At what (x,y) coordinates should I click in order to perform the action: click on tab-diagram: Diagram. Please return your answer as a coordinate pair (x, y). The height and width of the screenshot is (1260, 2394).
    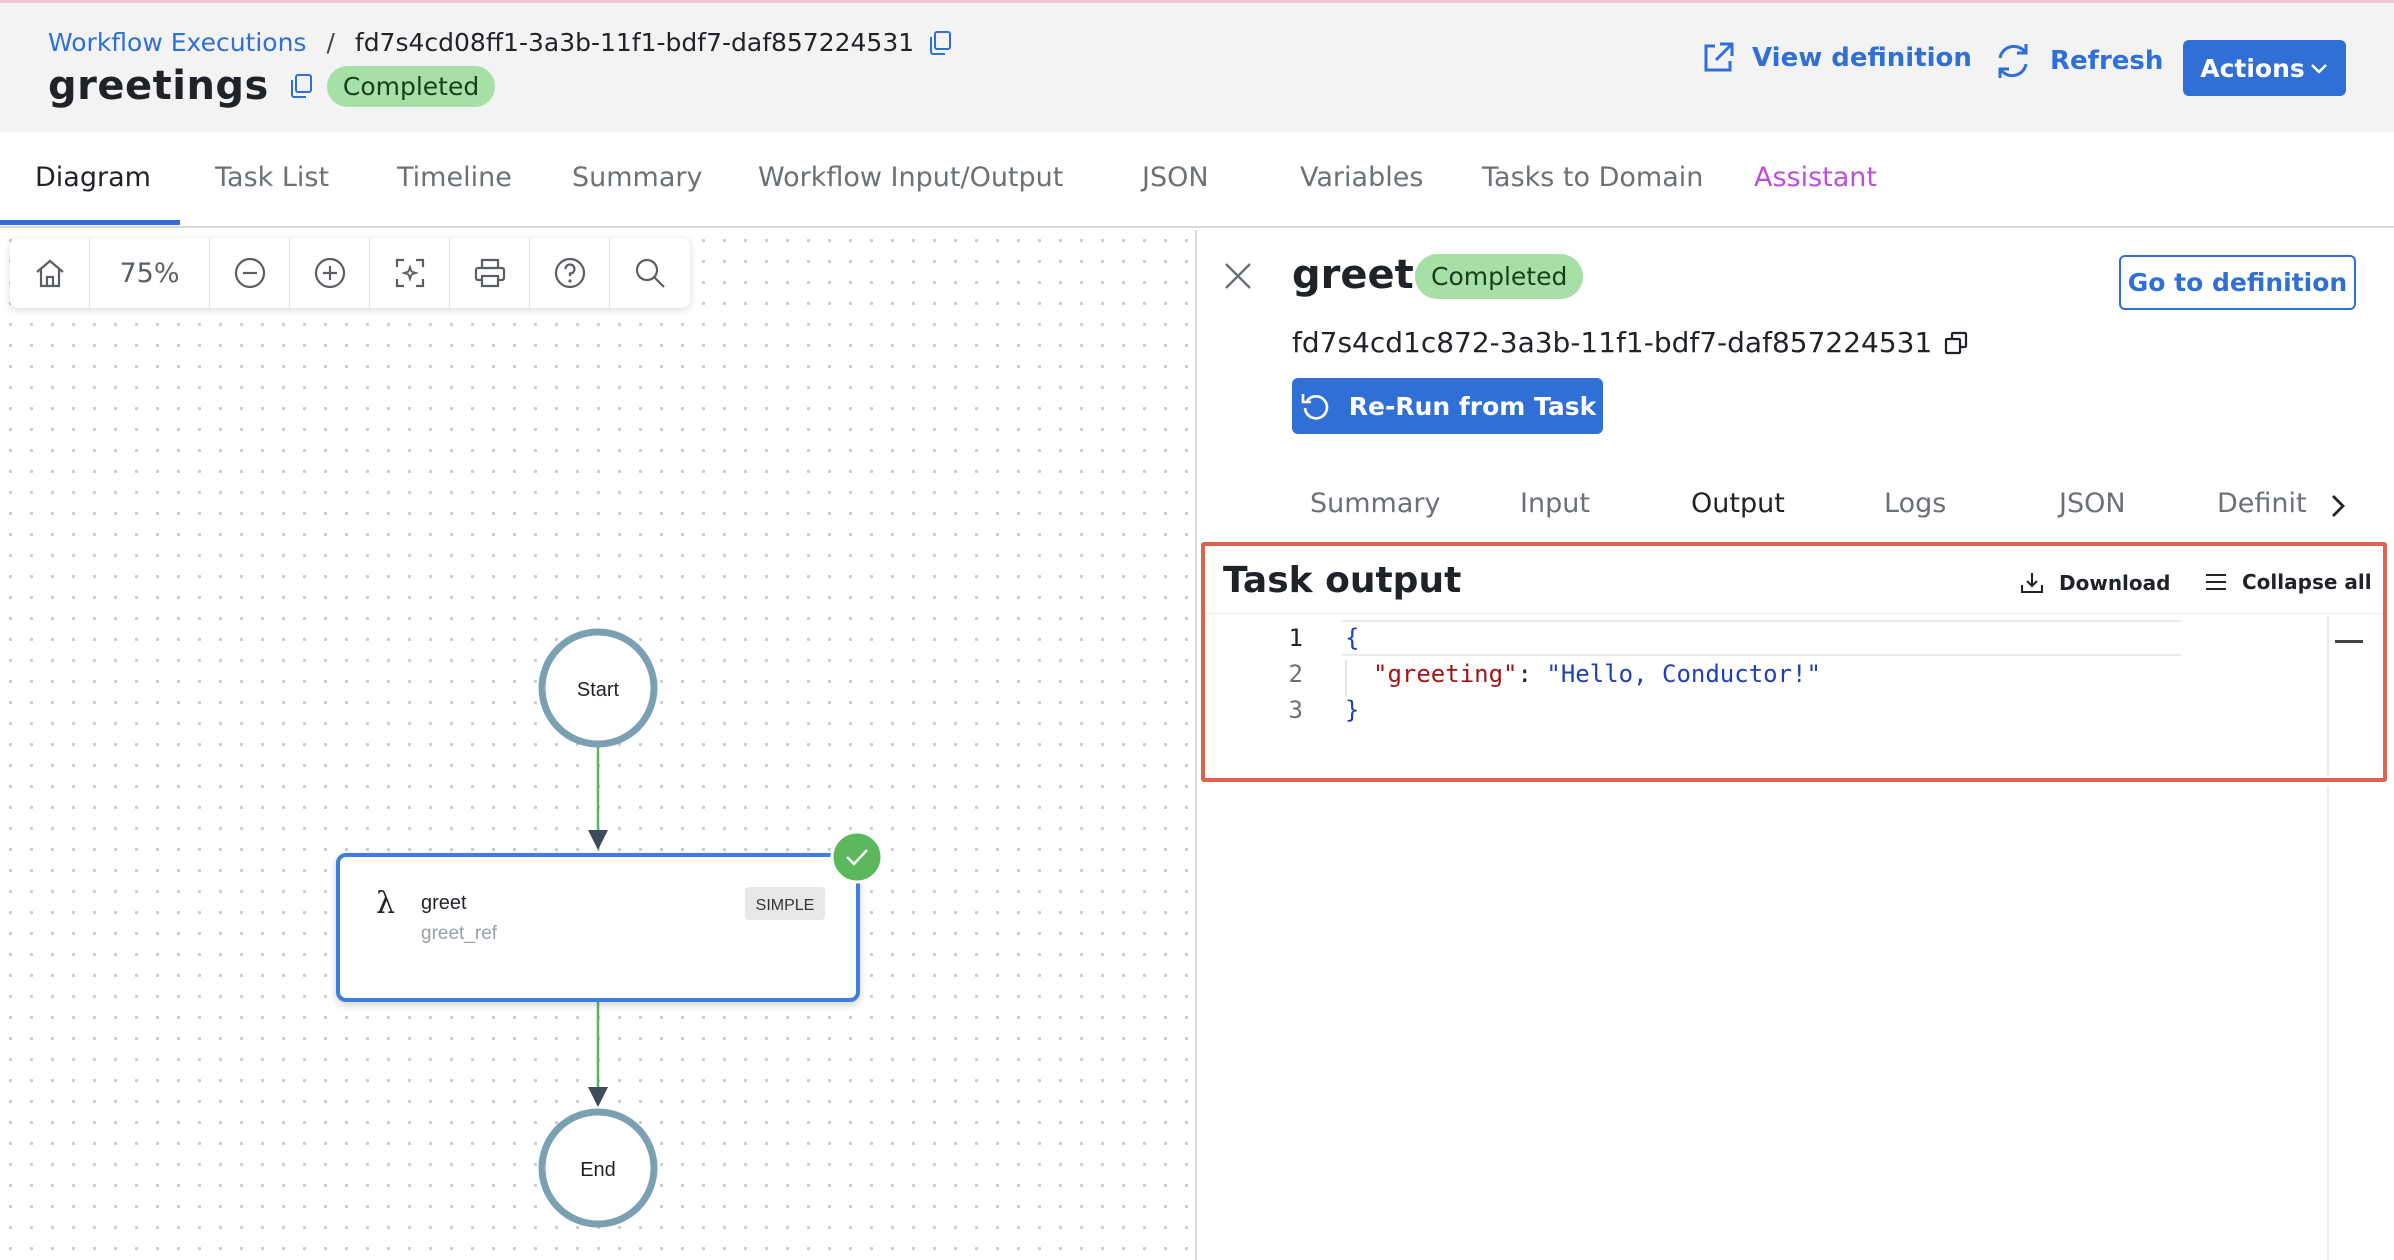
    Looking at the image, I should click on (93, 177).